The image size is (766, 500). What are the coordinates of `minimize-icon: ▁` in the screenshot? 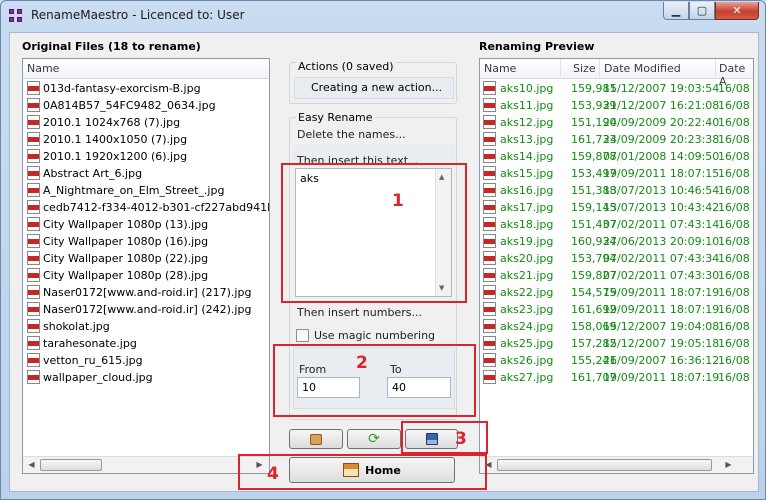 It's located at (676, 10).